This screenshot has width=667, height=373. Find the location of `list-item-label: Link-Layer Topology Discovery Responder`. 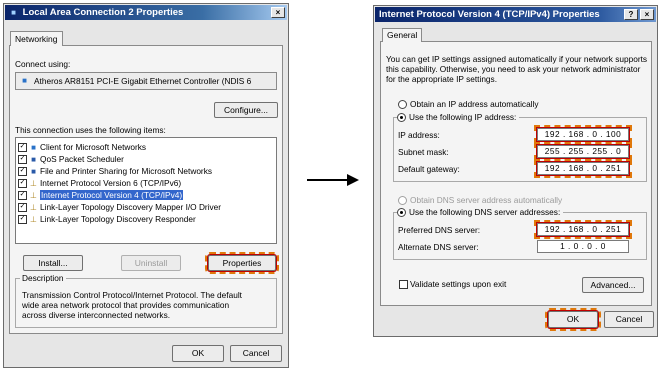

list-item-label: Link-Layer Topology Discovery Responder is located at coordinates (118, 219).